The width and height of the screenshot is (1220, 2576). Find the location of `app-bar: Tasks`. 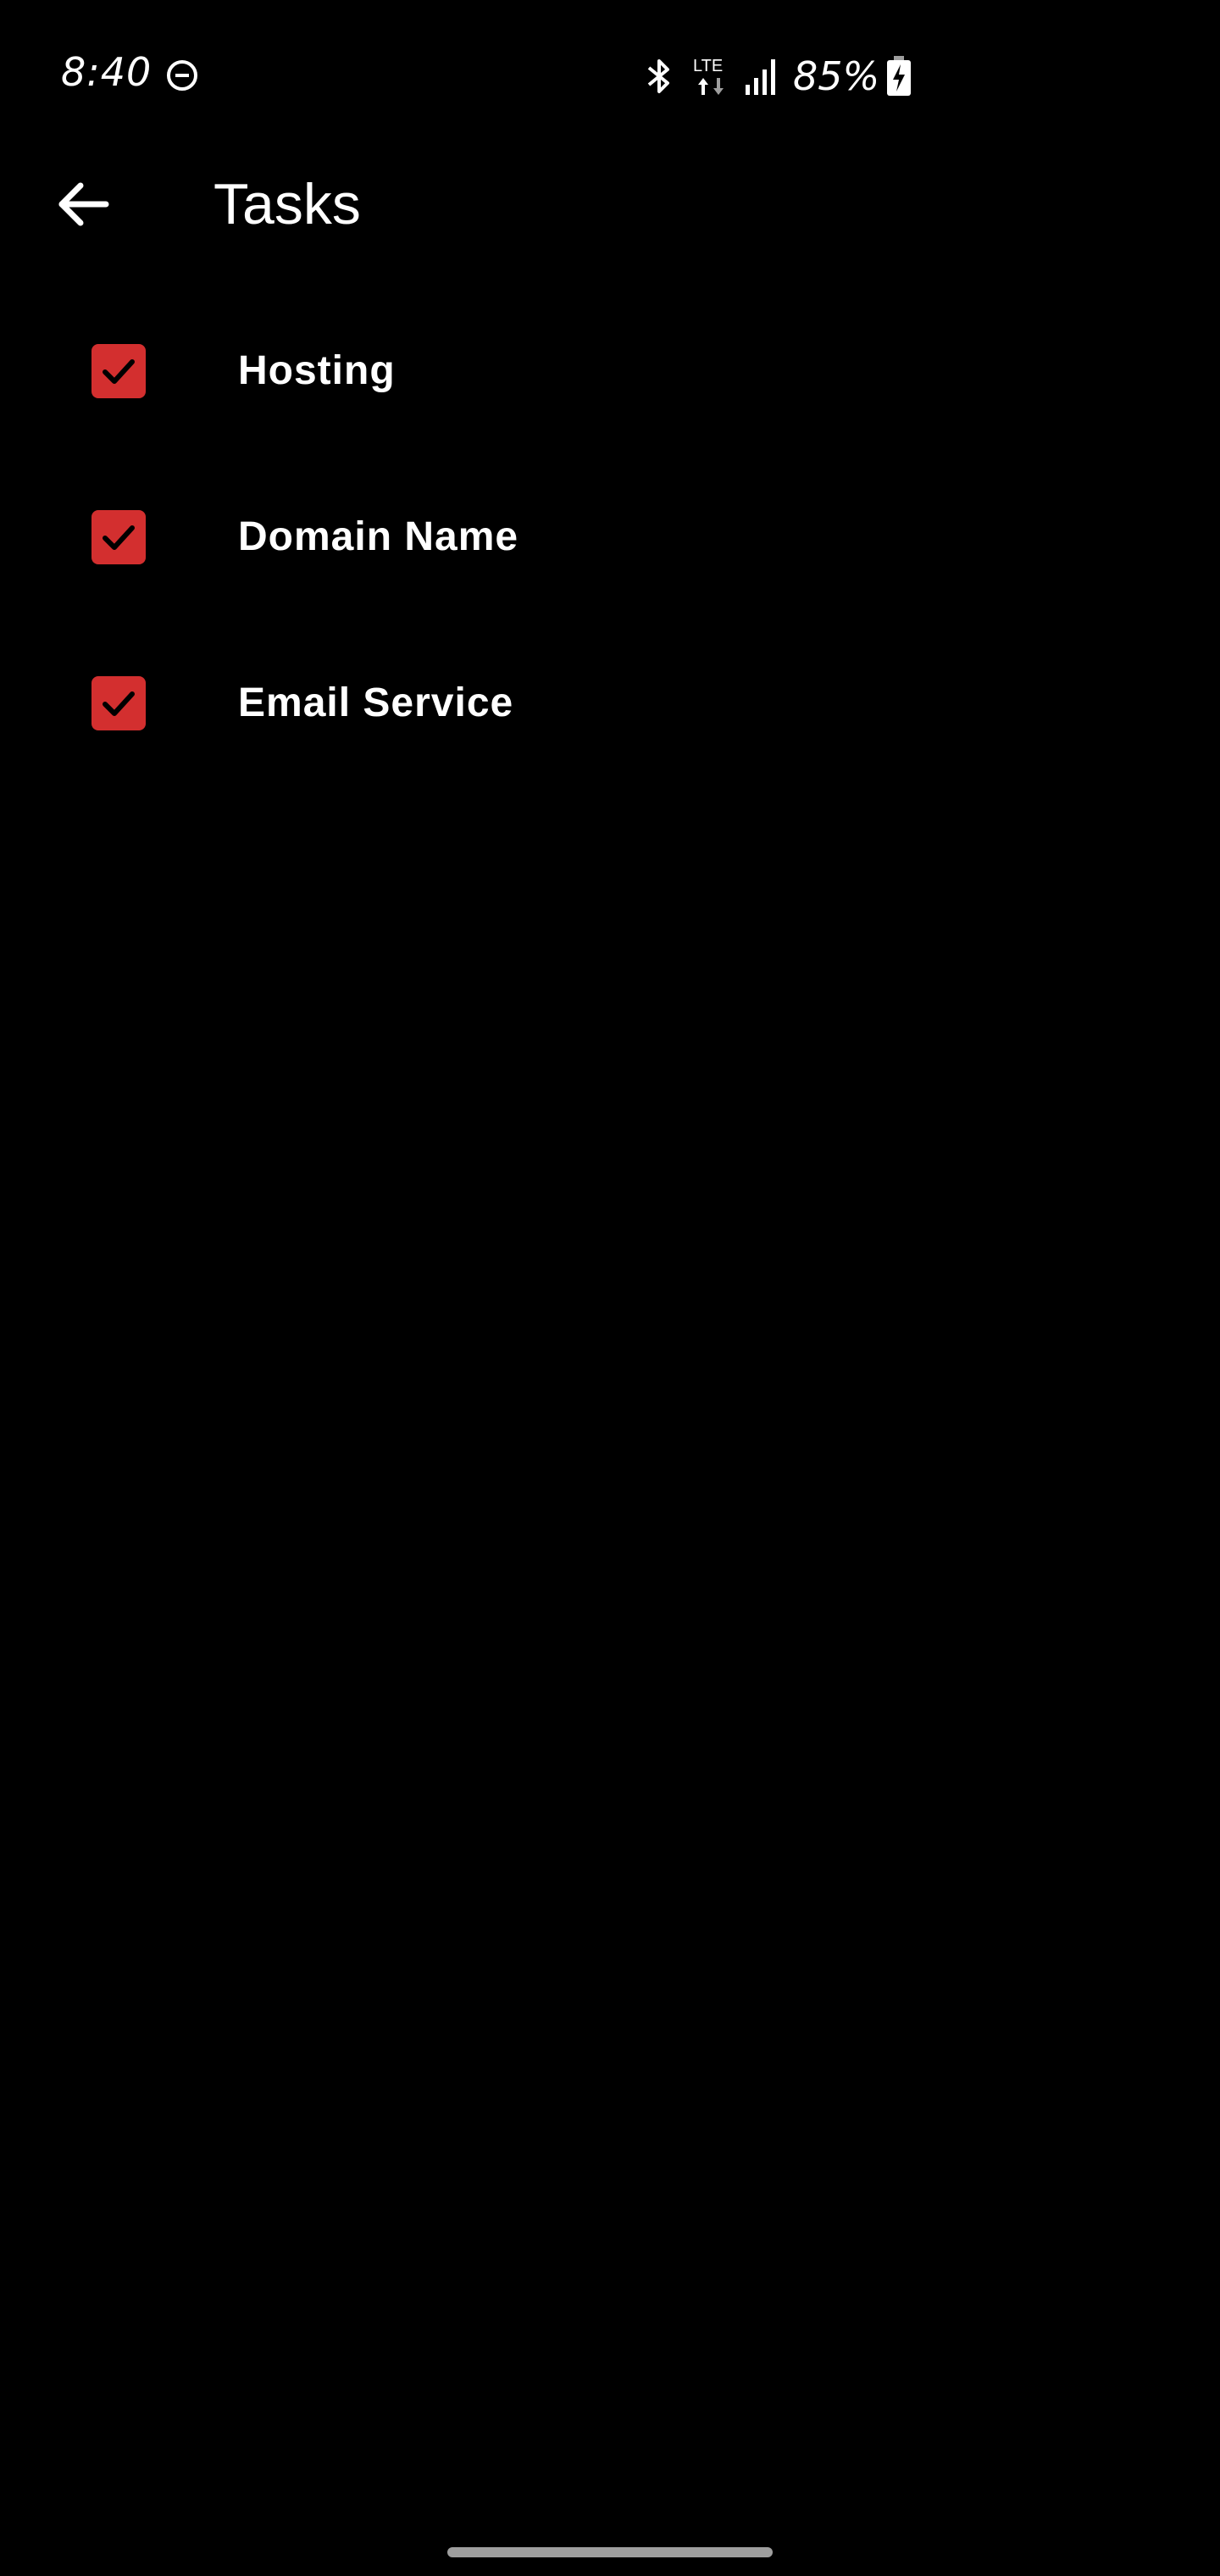

app-bar: Tasks is located at coordinates (610, 204).